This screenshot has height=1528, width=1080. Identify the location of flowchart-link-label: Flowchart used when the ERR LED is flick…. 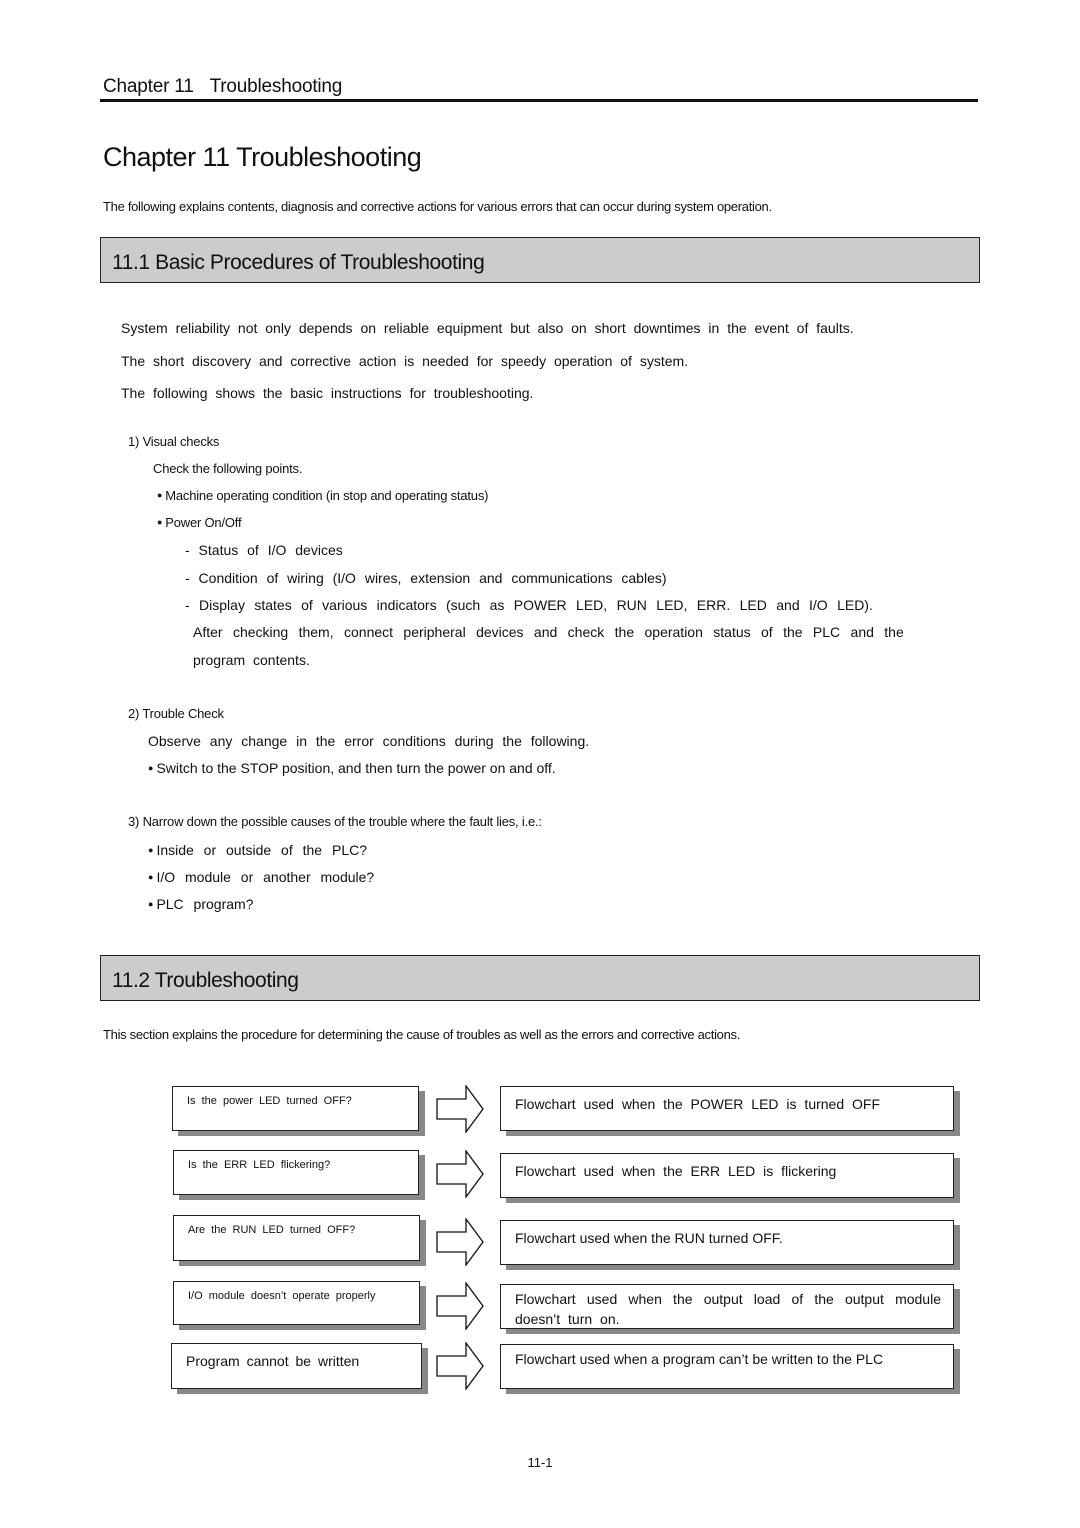
(676, 1171).